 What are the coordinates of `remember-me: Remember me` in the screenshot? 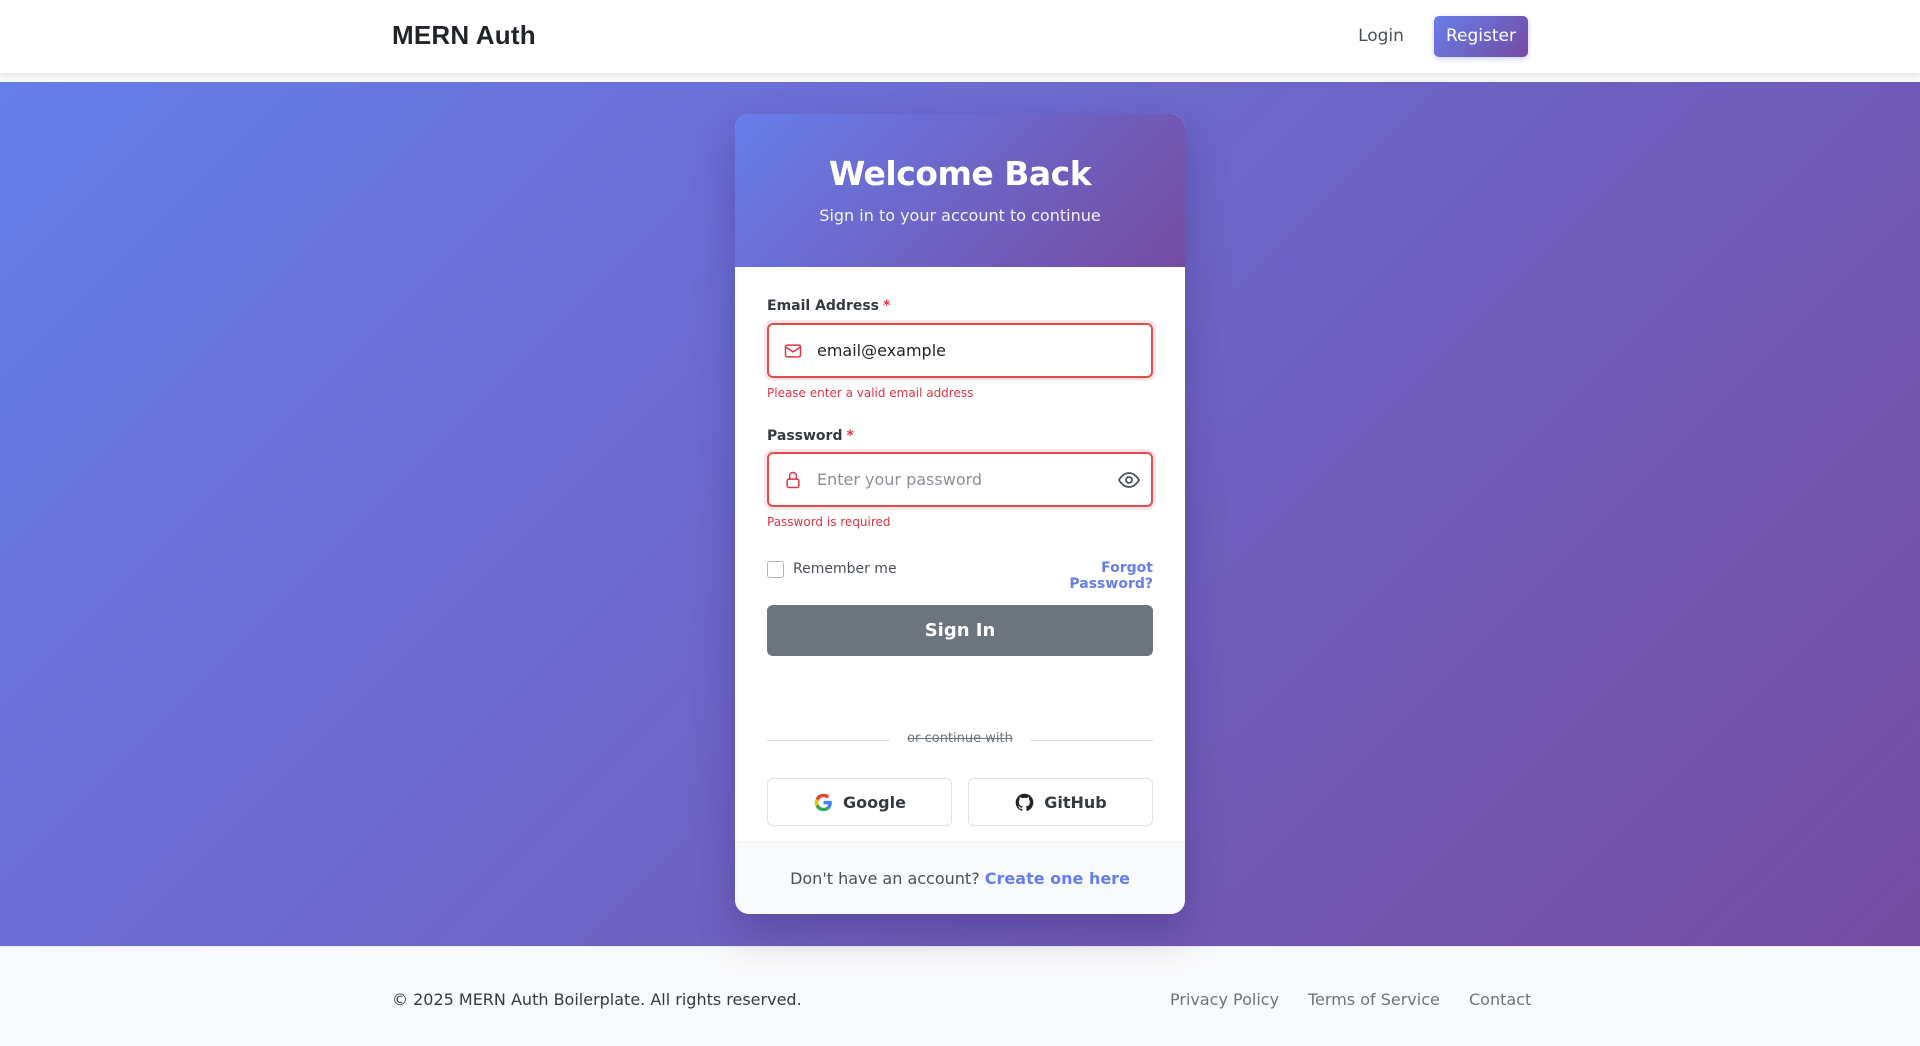 It's located at (832, 569).